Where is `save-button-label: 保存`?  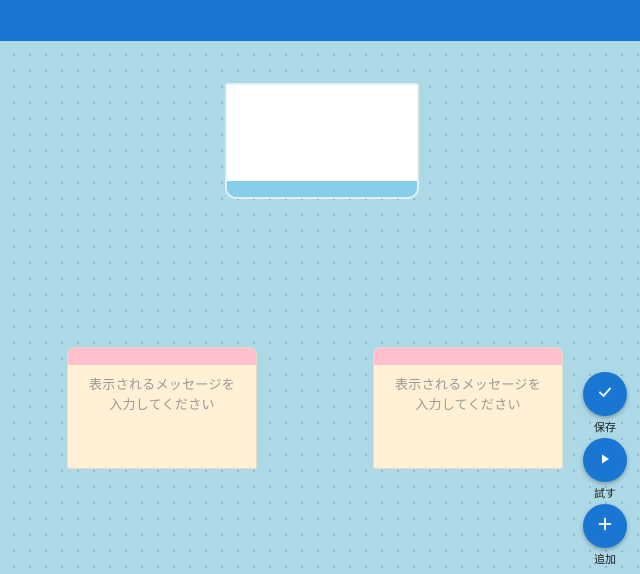
save-button-label: 保存 is located at coordinates (605, 427).